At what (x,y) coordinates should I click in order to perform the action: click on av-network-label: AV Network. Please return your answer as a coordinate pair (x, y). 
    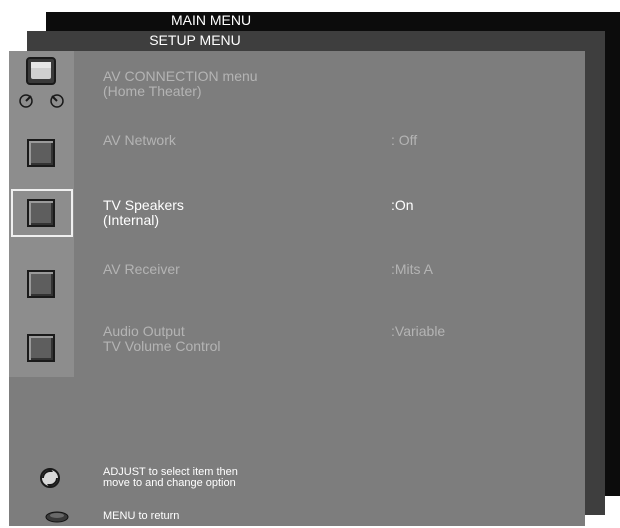
    Looking at the image, I should click on (139, 140).